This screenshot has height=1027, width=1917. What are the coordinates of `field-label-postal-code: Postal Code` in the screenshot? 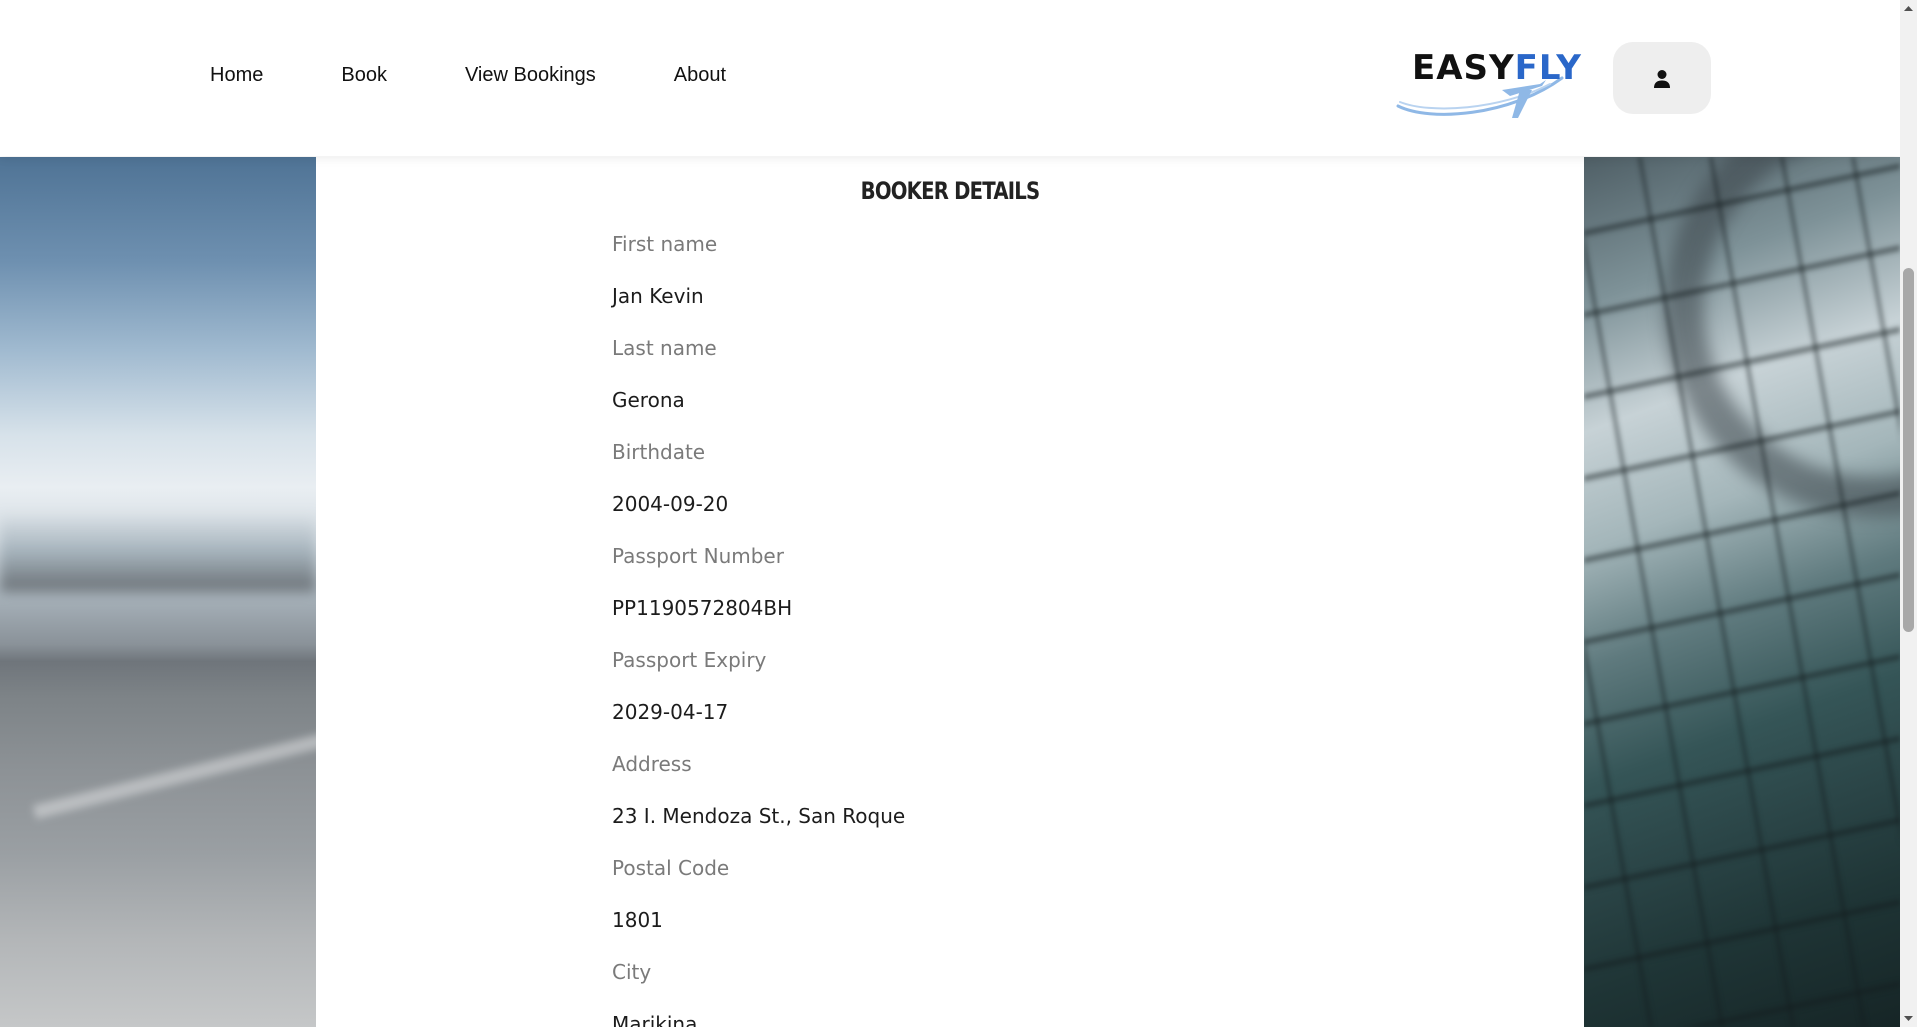 It's located at (671, 868).